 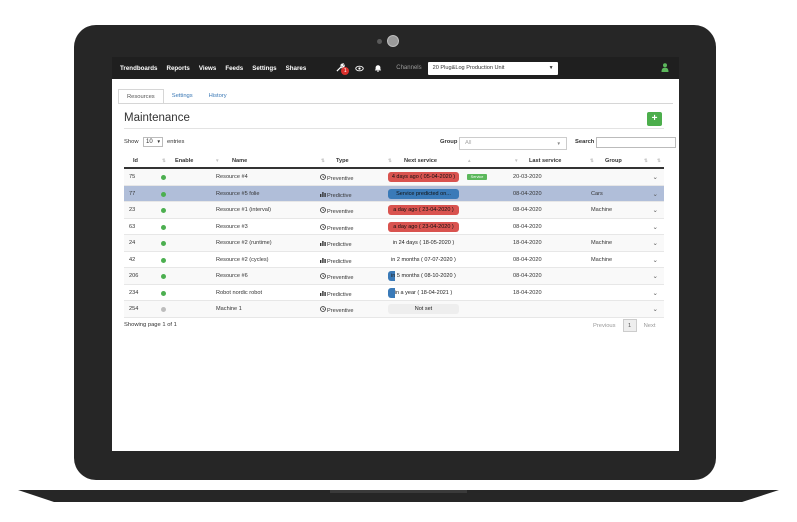 I want to click on nav-feeds: Feeds, so click(x=234, y=68).